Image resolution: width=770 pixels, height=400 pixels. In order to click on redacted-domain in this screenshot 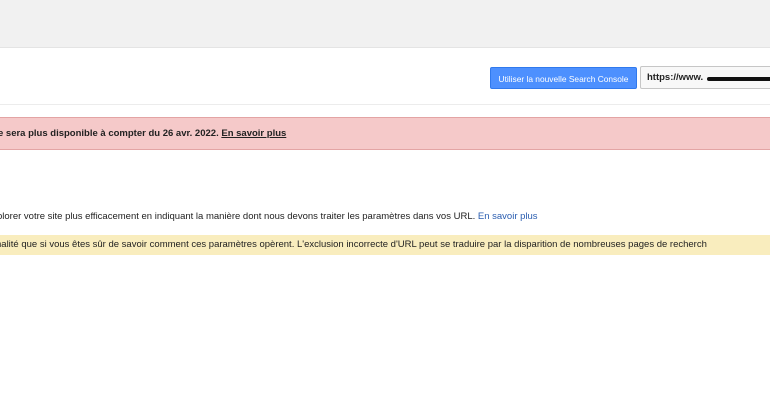, I will do `click(738, 79)`.